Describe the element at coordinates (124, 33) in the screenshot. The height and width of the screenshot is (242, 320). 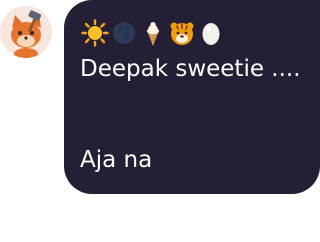
I see `new-moon-emoji-icon` at that location.